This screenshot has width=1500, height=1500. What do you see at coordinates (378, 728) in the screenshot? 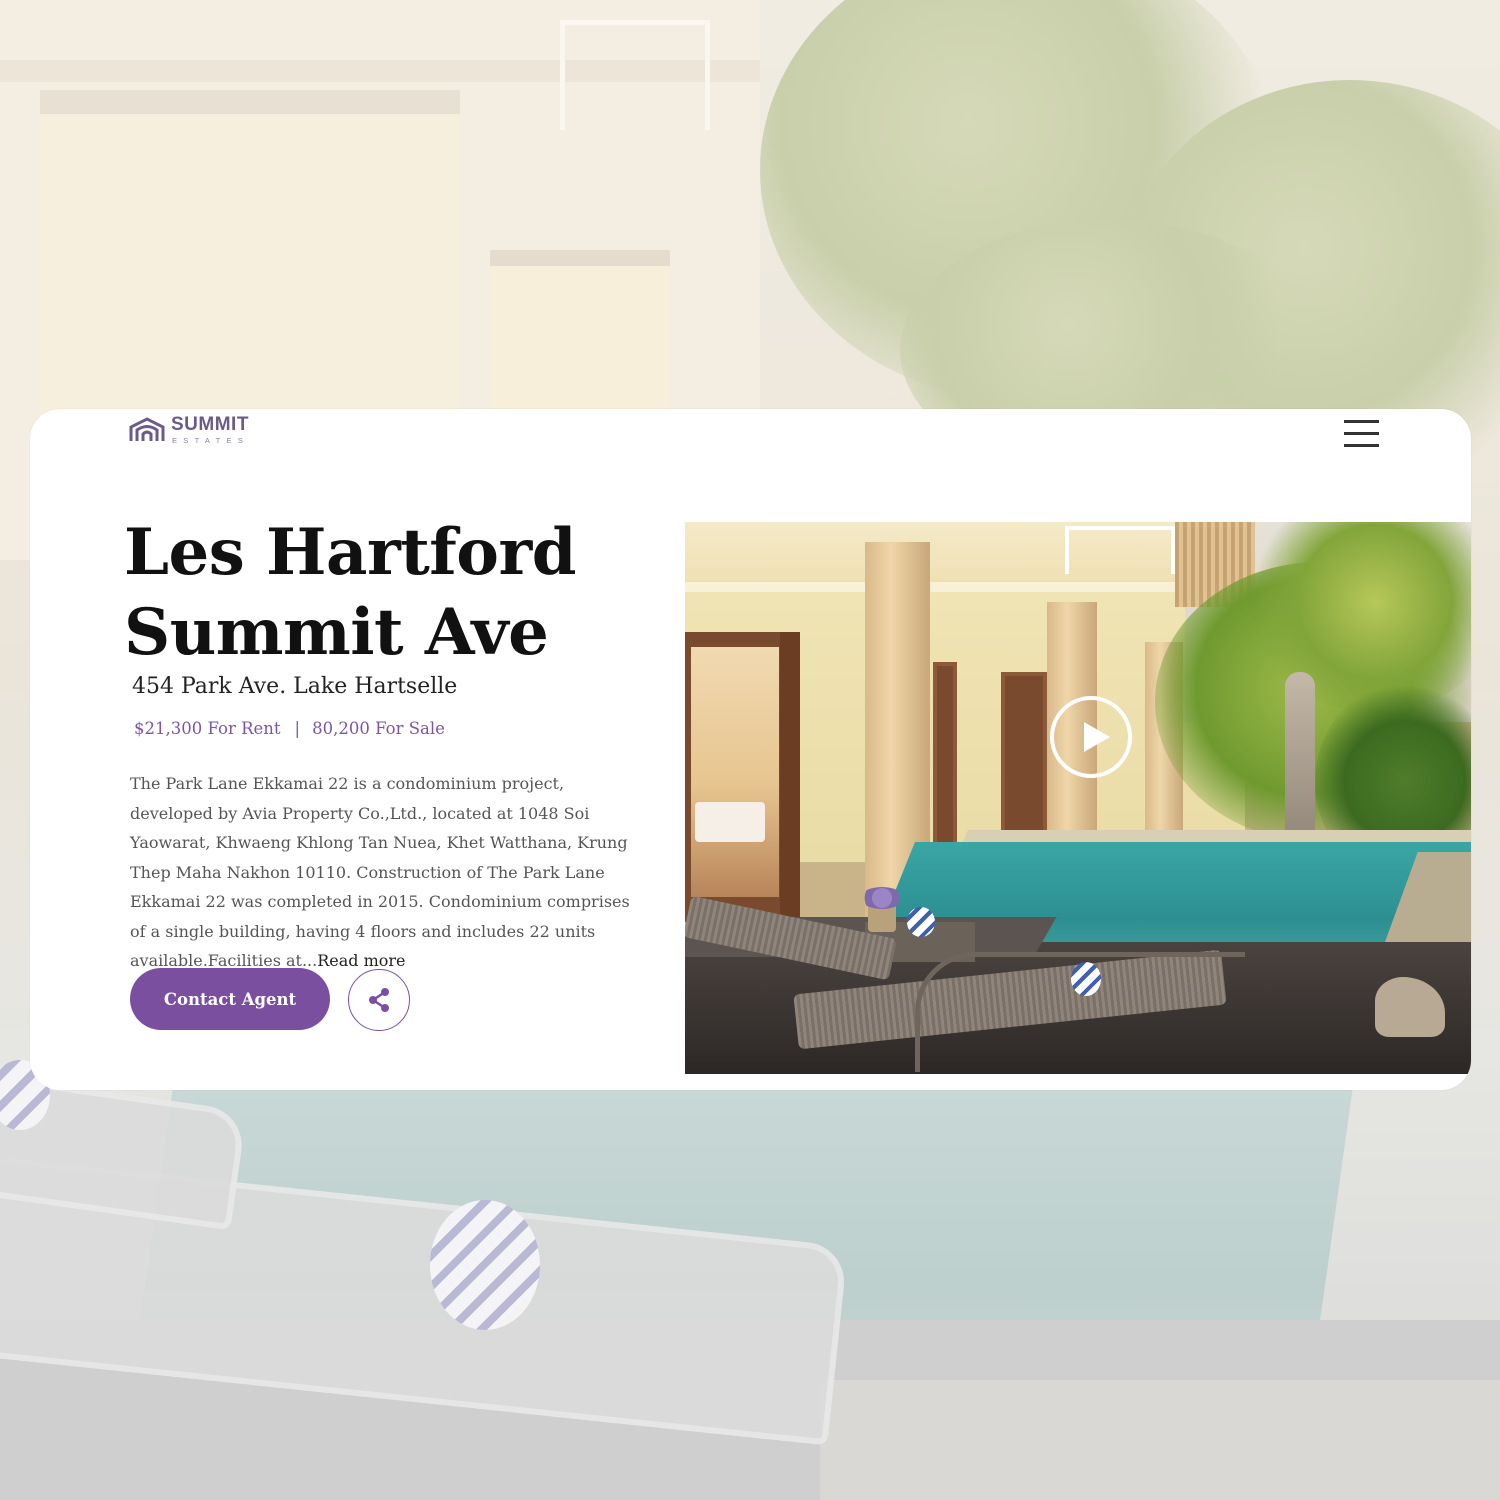
I see `sale-price: 80,200 For Sale` at bounding box center [378, 728].